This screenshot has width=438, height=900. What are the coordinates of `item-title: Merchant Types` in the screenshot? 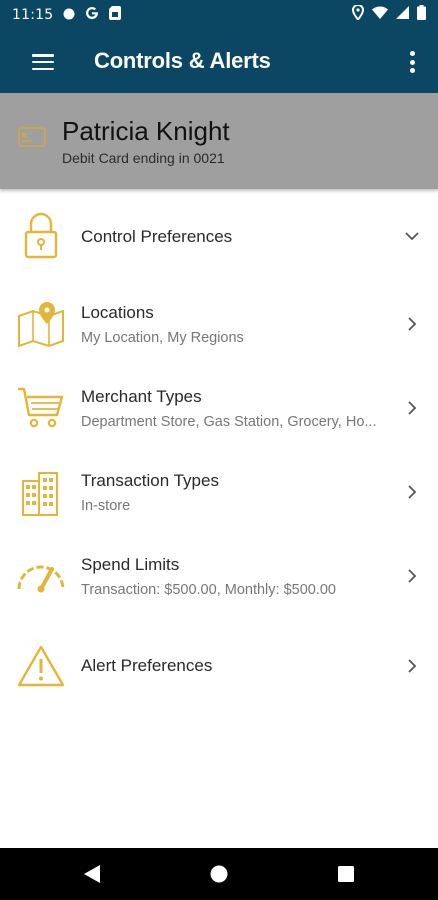 It's located at (141, 396).